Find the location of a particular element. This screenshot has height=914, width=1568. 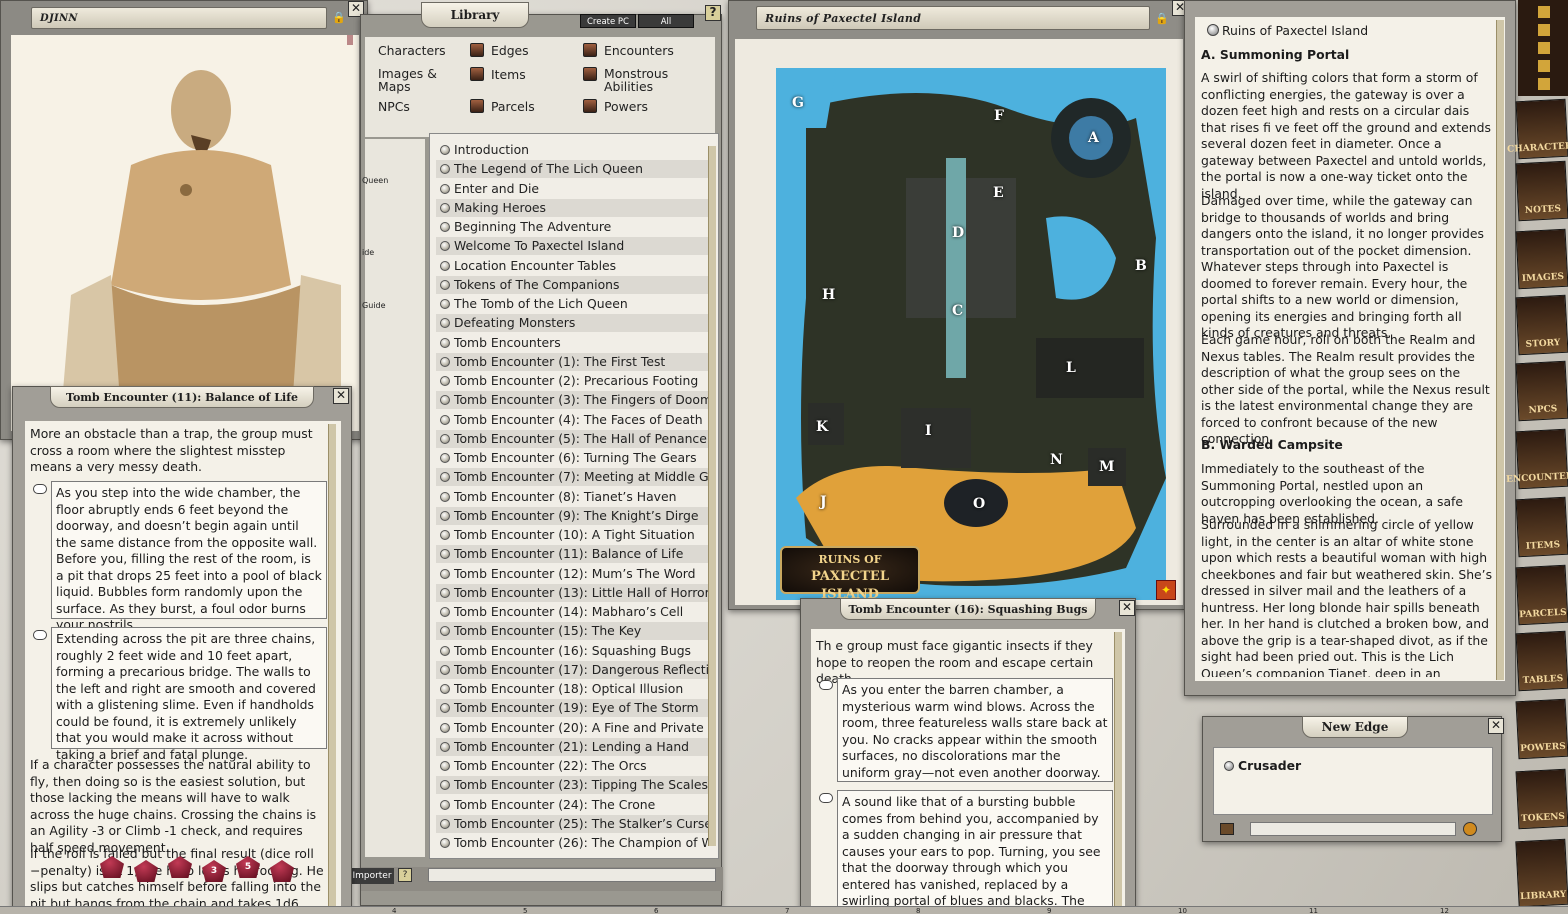

die-icon: 5 is located at coordinates (248, 867).